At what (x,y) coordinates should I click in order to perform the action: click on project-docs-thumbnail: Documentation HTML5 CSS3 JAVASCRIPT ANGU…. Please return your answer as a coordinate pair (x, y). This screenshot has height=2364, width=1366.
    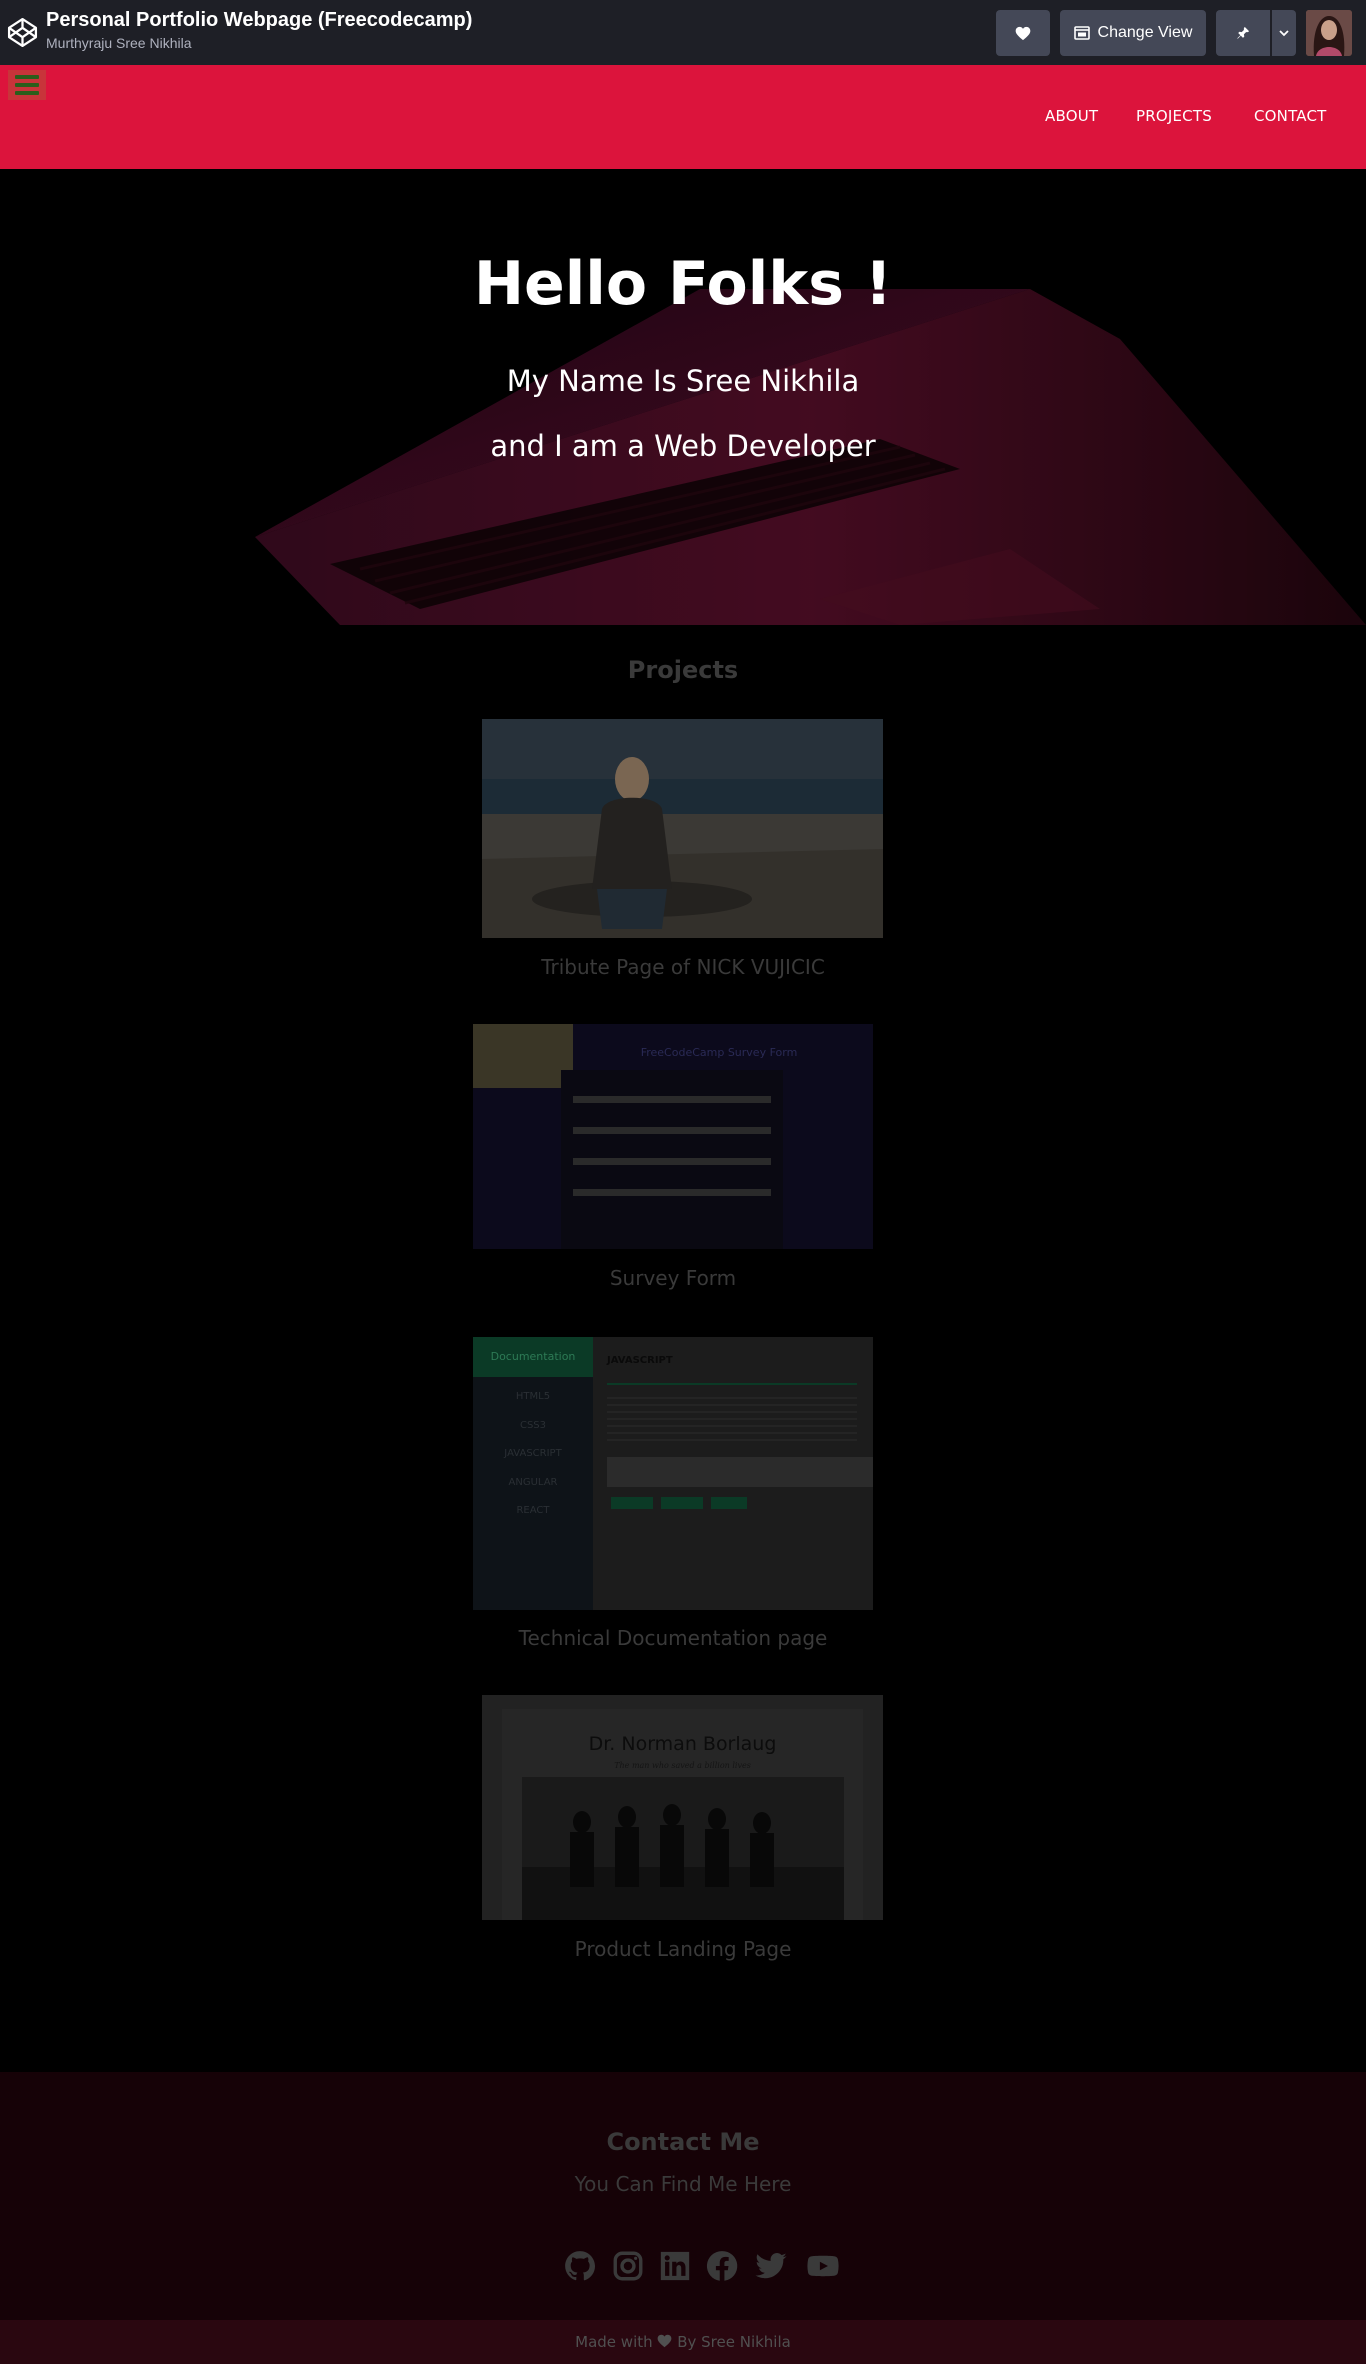
    Looking at the image, I should click on (673, 1473).